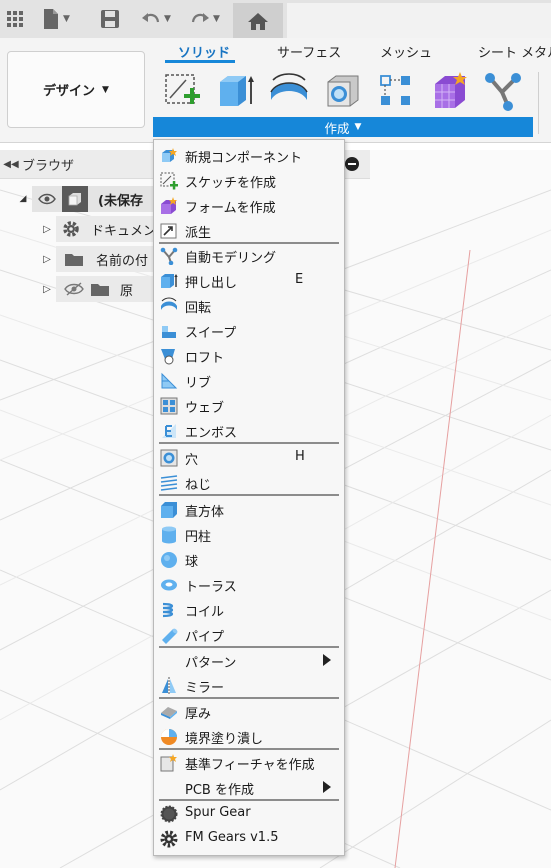 The height and width of the screenshot is (868, 551). I want to click on menu-item-create-sketch: スケッチを作成, so click(249, 180).